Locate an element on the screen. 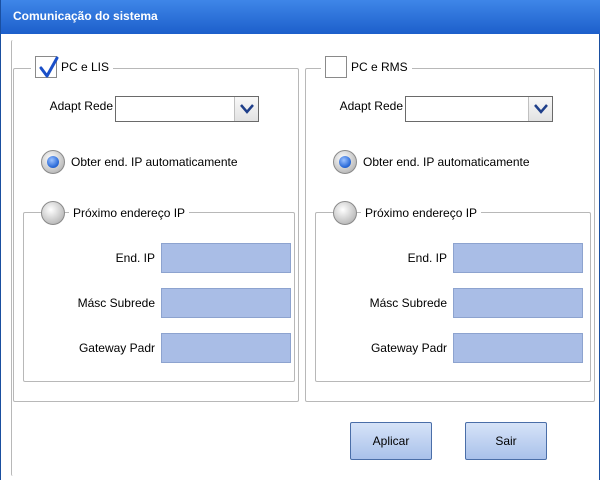  rms-radio-auto is located at coordinates (345, 162).